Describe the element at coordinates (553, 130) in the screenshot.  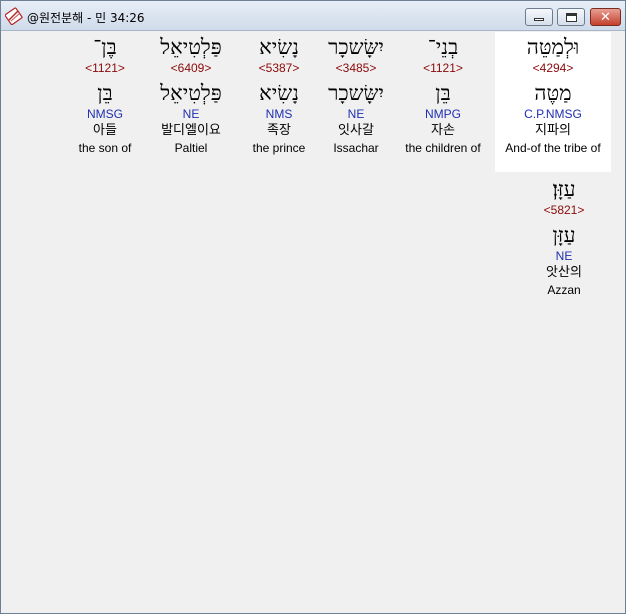
I see `korean-gloss: 지파의` at that location.